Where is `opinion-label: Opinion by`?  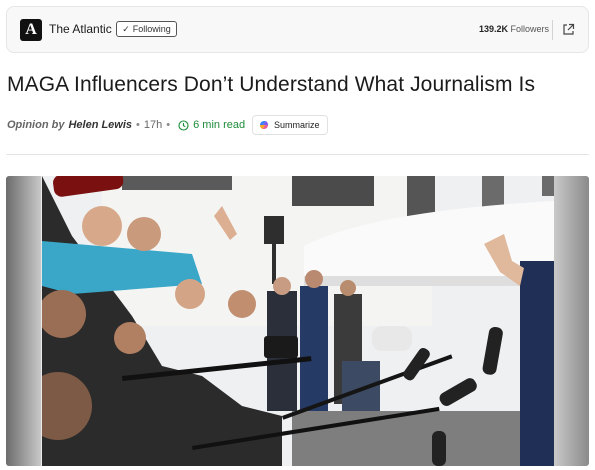 opinion-label: Opinion by is located at coordinates (36, 125).